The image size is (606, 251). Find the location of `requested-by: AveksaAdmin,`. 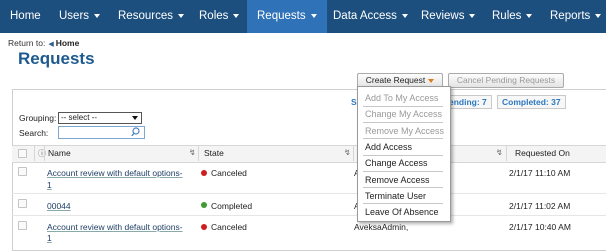

requested-by: AveksaAdmin, is located at coordinates (381, 227).